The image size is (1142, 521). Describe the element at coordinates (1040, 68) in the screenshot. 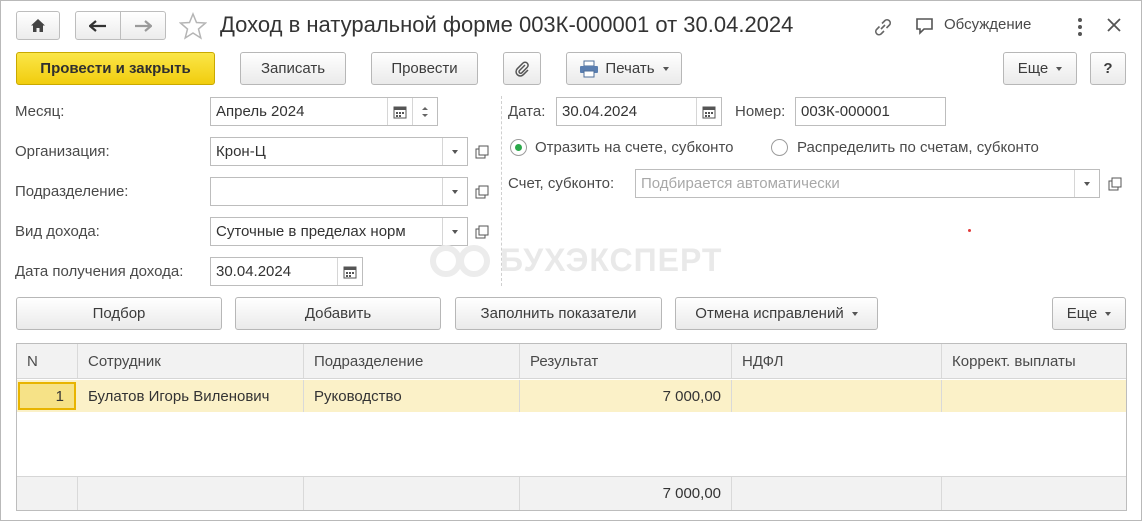

I see `more-button: Еще` at that location.